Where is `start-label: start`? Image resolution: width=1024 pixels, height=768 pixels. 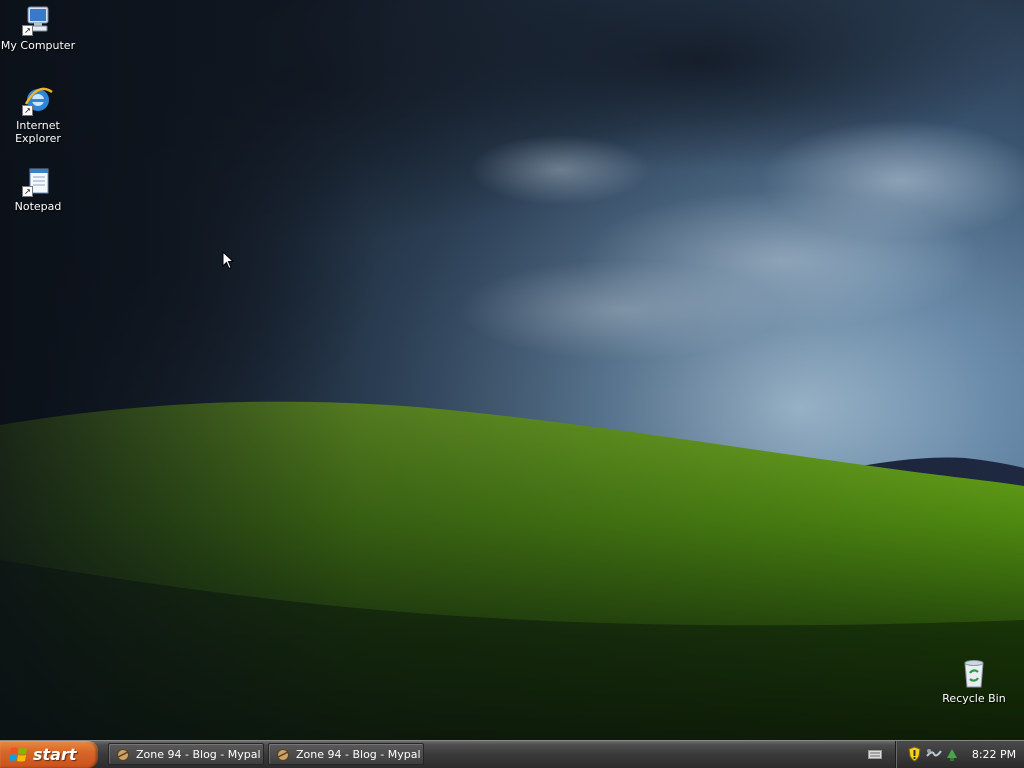 start-label: start is located at coordinates (55, 754).